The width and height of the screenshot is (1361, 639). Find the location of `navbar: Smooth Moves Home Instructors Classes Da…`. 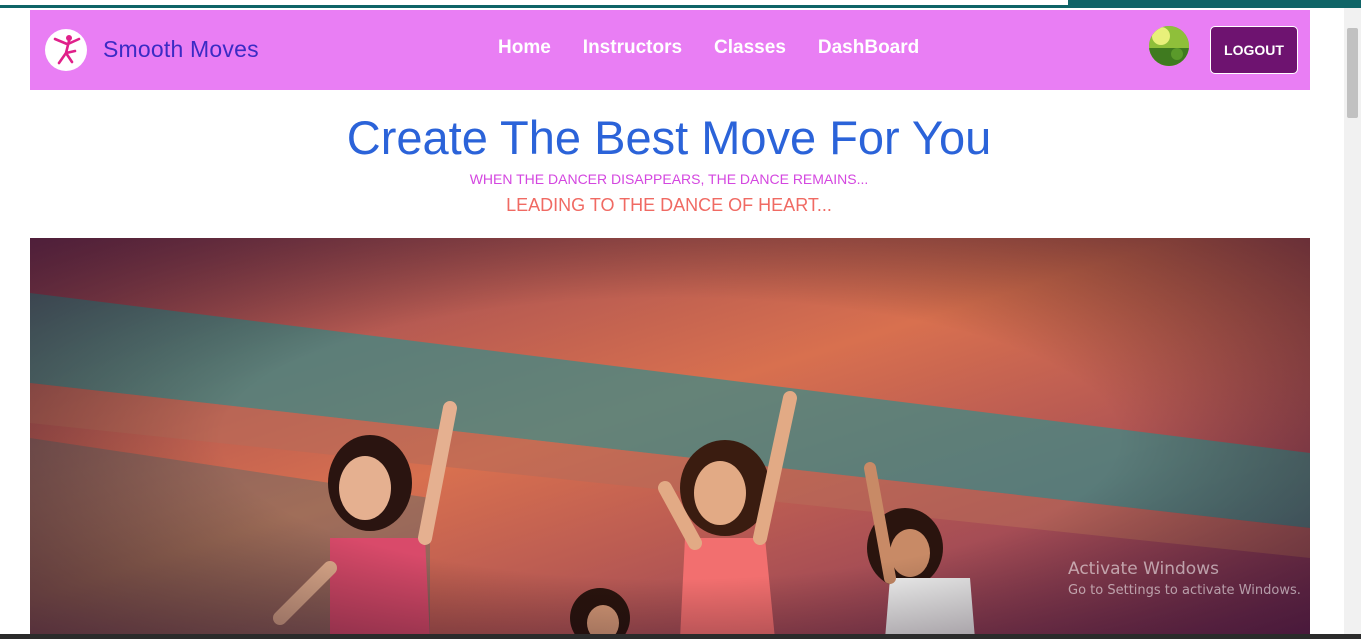

navbar: Smooth Moves Home Instructors Classes Da… is located at coordinates (670, 50).